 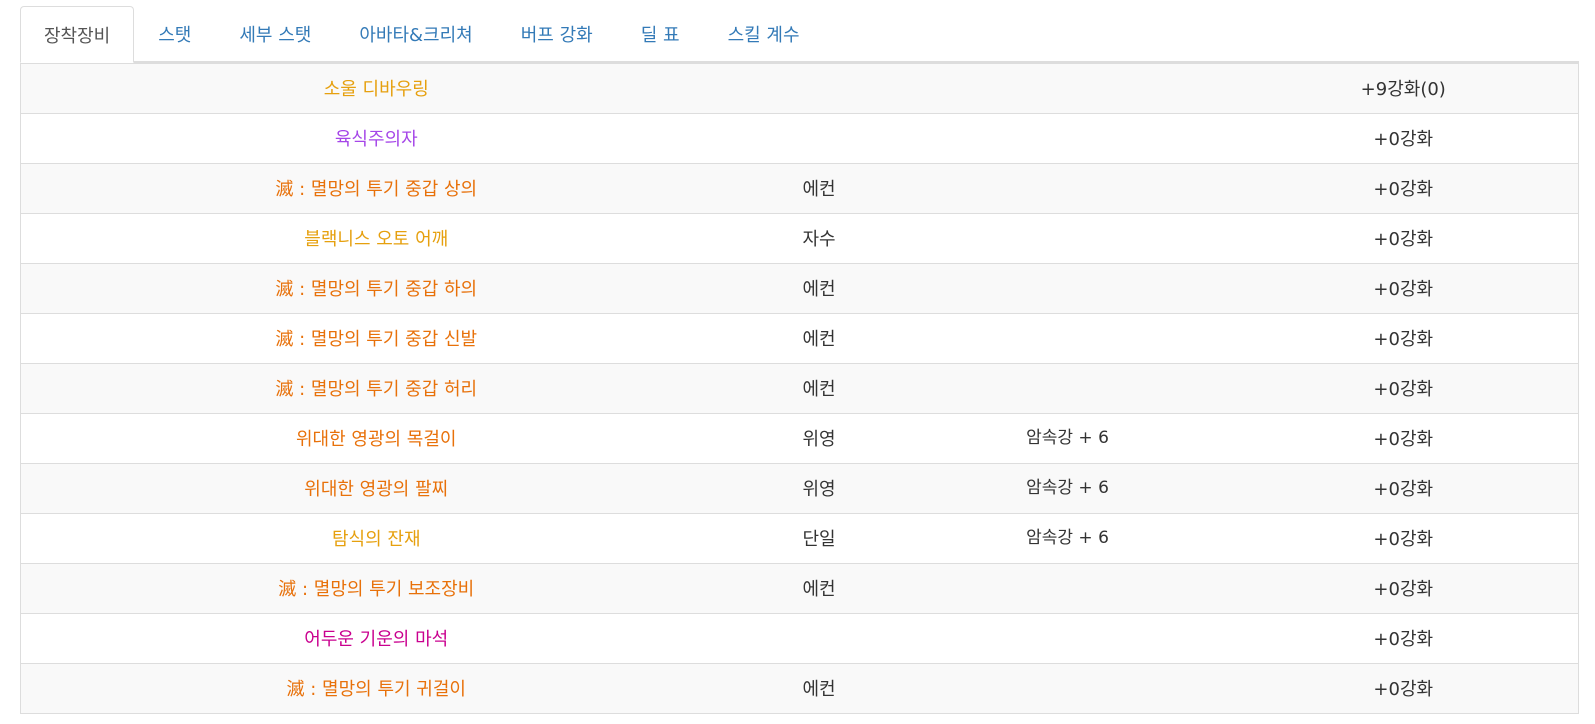 What do you see at coordinates (376, 87) in the screenshot?
I see `item-name: 소울 디바우링` at bounding box center [376, 87].